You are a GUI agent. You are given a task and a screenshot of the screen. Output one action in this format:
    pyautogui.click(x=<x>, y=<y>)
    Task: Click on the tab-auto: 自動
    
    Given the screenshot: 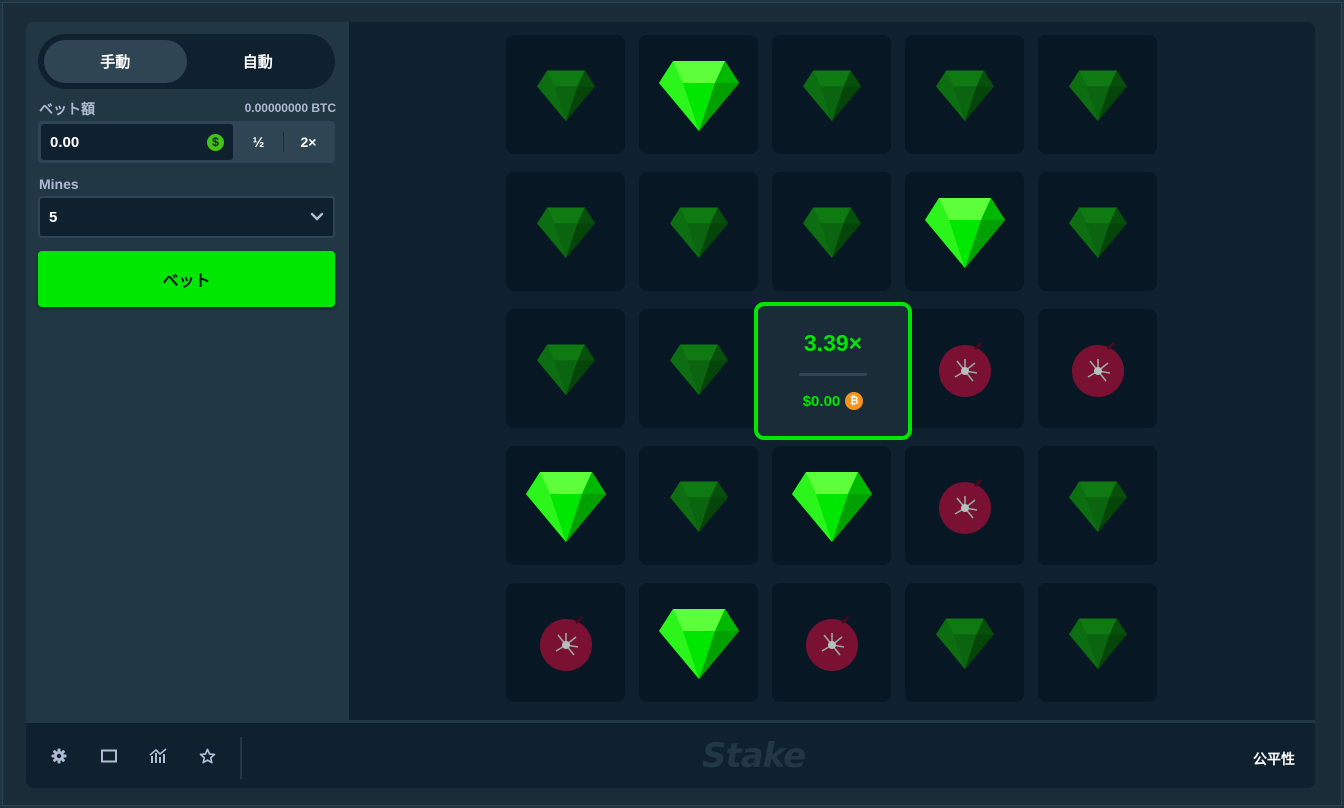 What is the action you would take?
    pyautogui.click(x=258, y=61)
    